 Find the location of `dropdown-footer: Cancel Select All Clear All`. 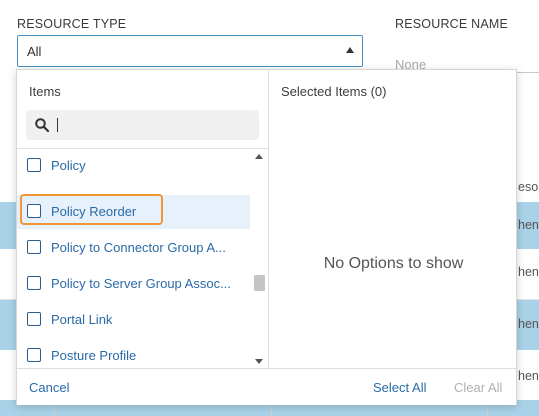

dropdown-footer: Cancel Select All Clear All is located at coordinates (266, 386).